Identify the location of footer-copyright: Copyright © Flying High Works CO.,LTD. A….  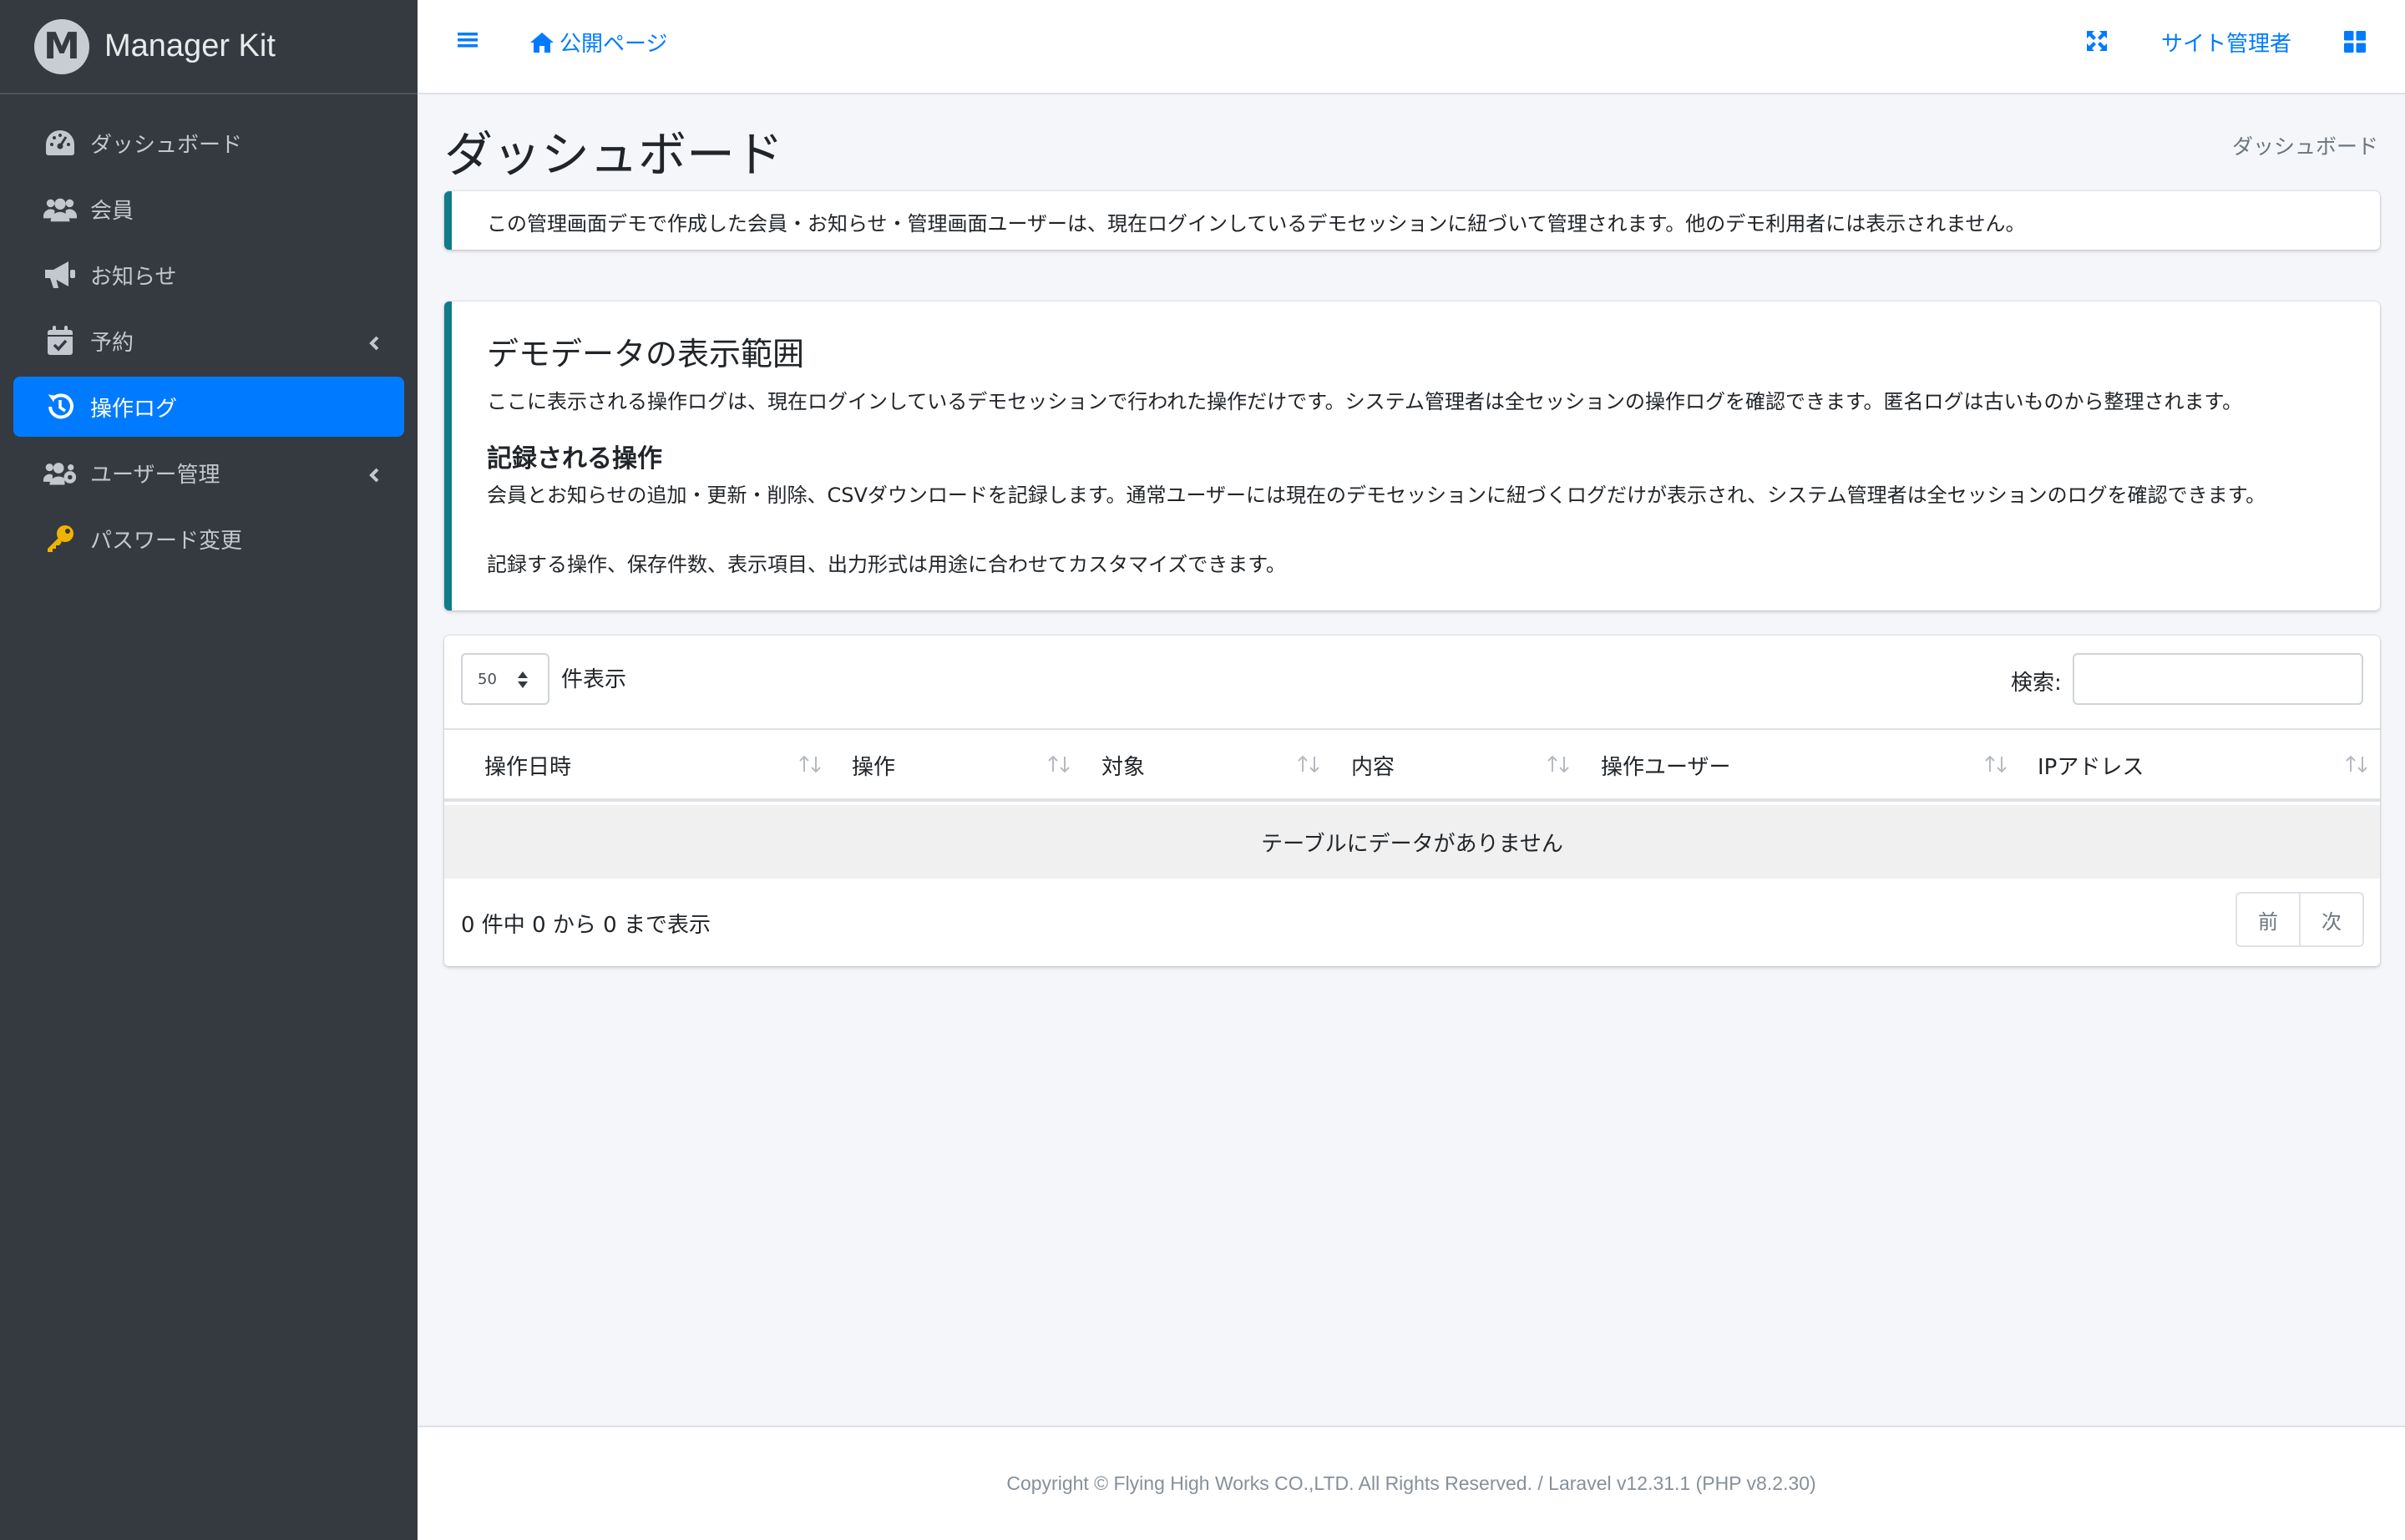
(1411, 1483).